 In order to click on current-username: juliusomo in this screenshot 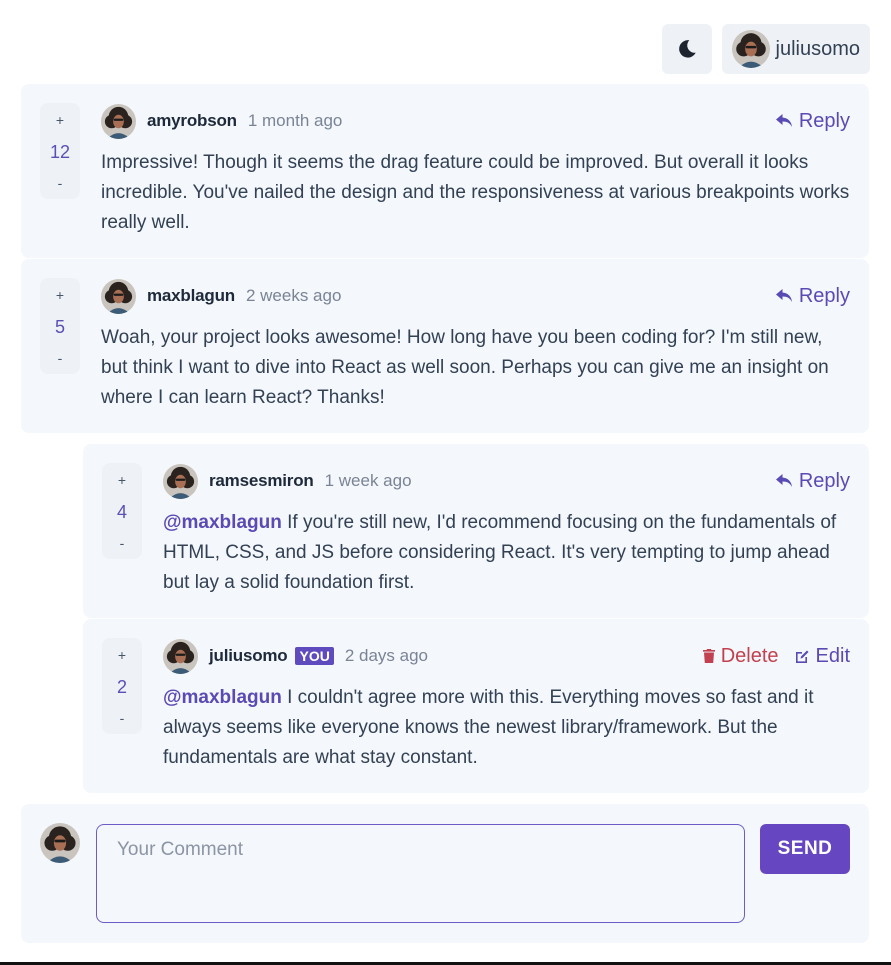, I will do `click(817, 48)`.